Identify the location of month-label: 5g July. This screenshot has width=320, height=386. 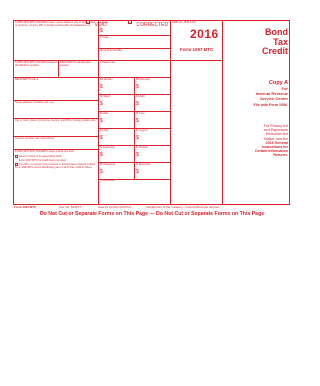
(104, 130).